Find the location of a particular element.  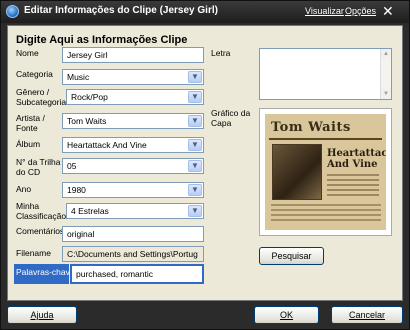

pesquisar-button: Pesquisar is located at coordinates (291, 256).